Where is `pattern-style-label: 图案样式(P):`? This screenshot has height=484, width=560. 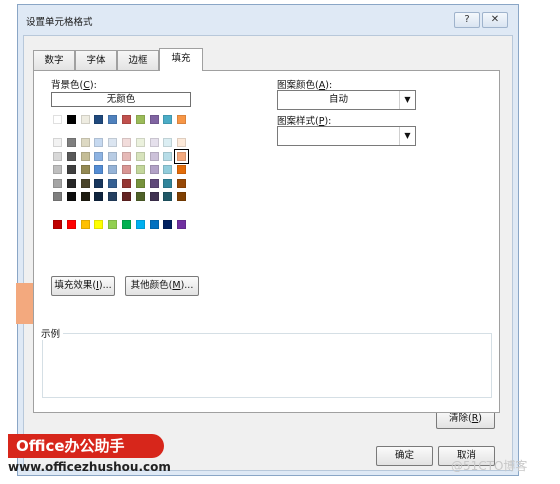 pattern-style-label: 图案样式(P): is located at coordinates (304, 121).